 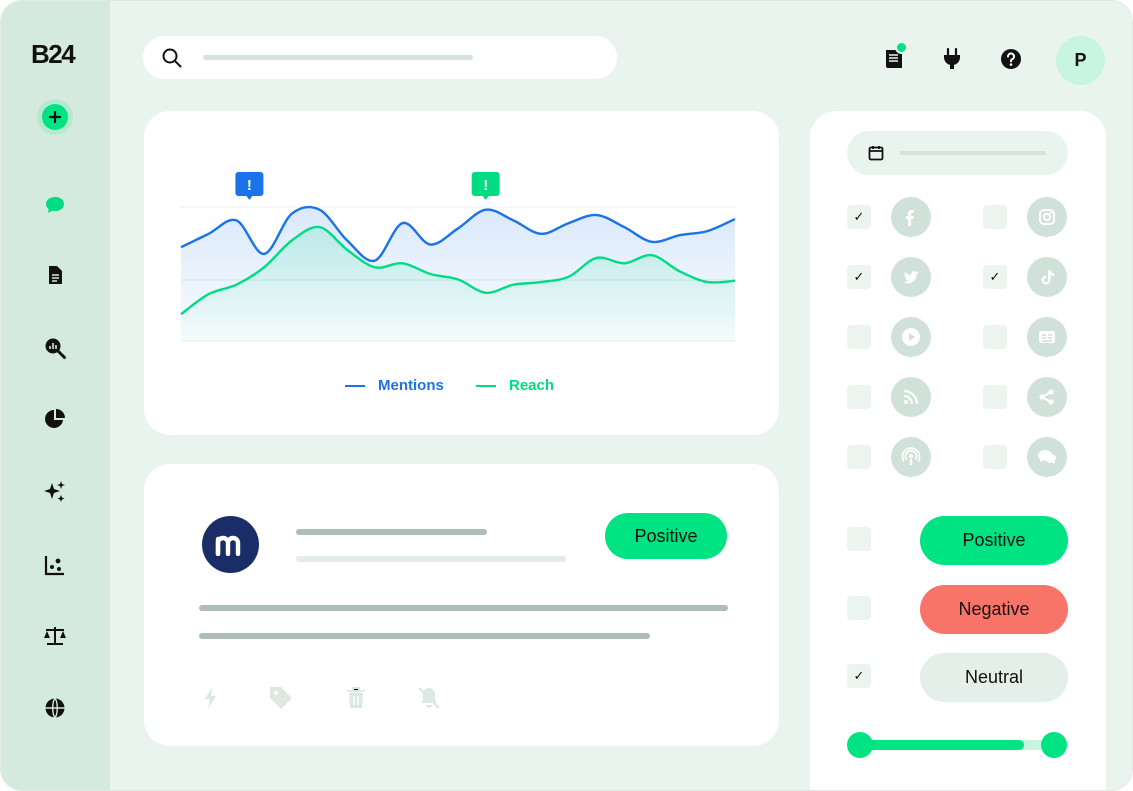 What do you see at coordinates (338, 57) in the screenshot?
I see `search-input` at bounding box center [338, 57].